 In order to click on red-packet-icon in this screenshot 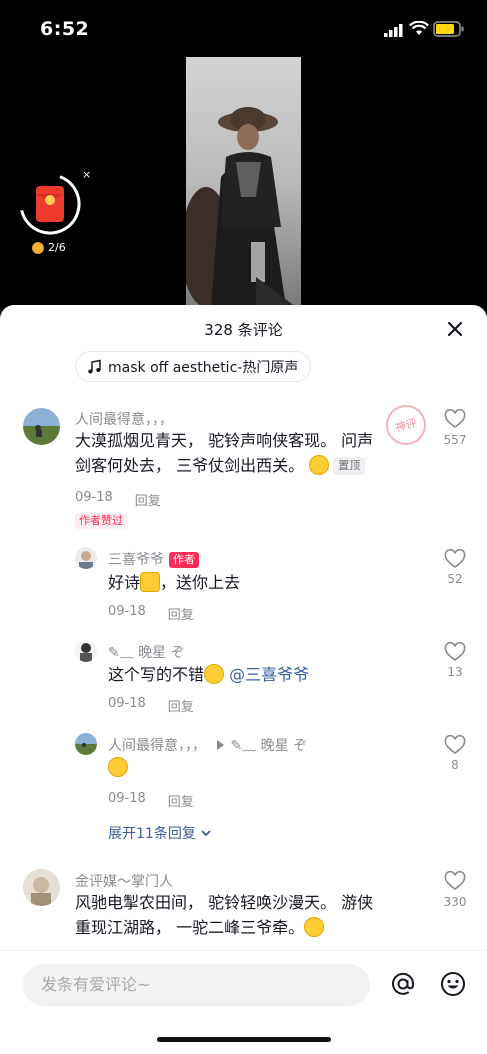, I will do `click(50, 204)`.